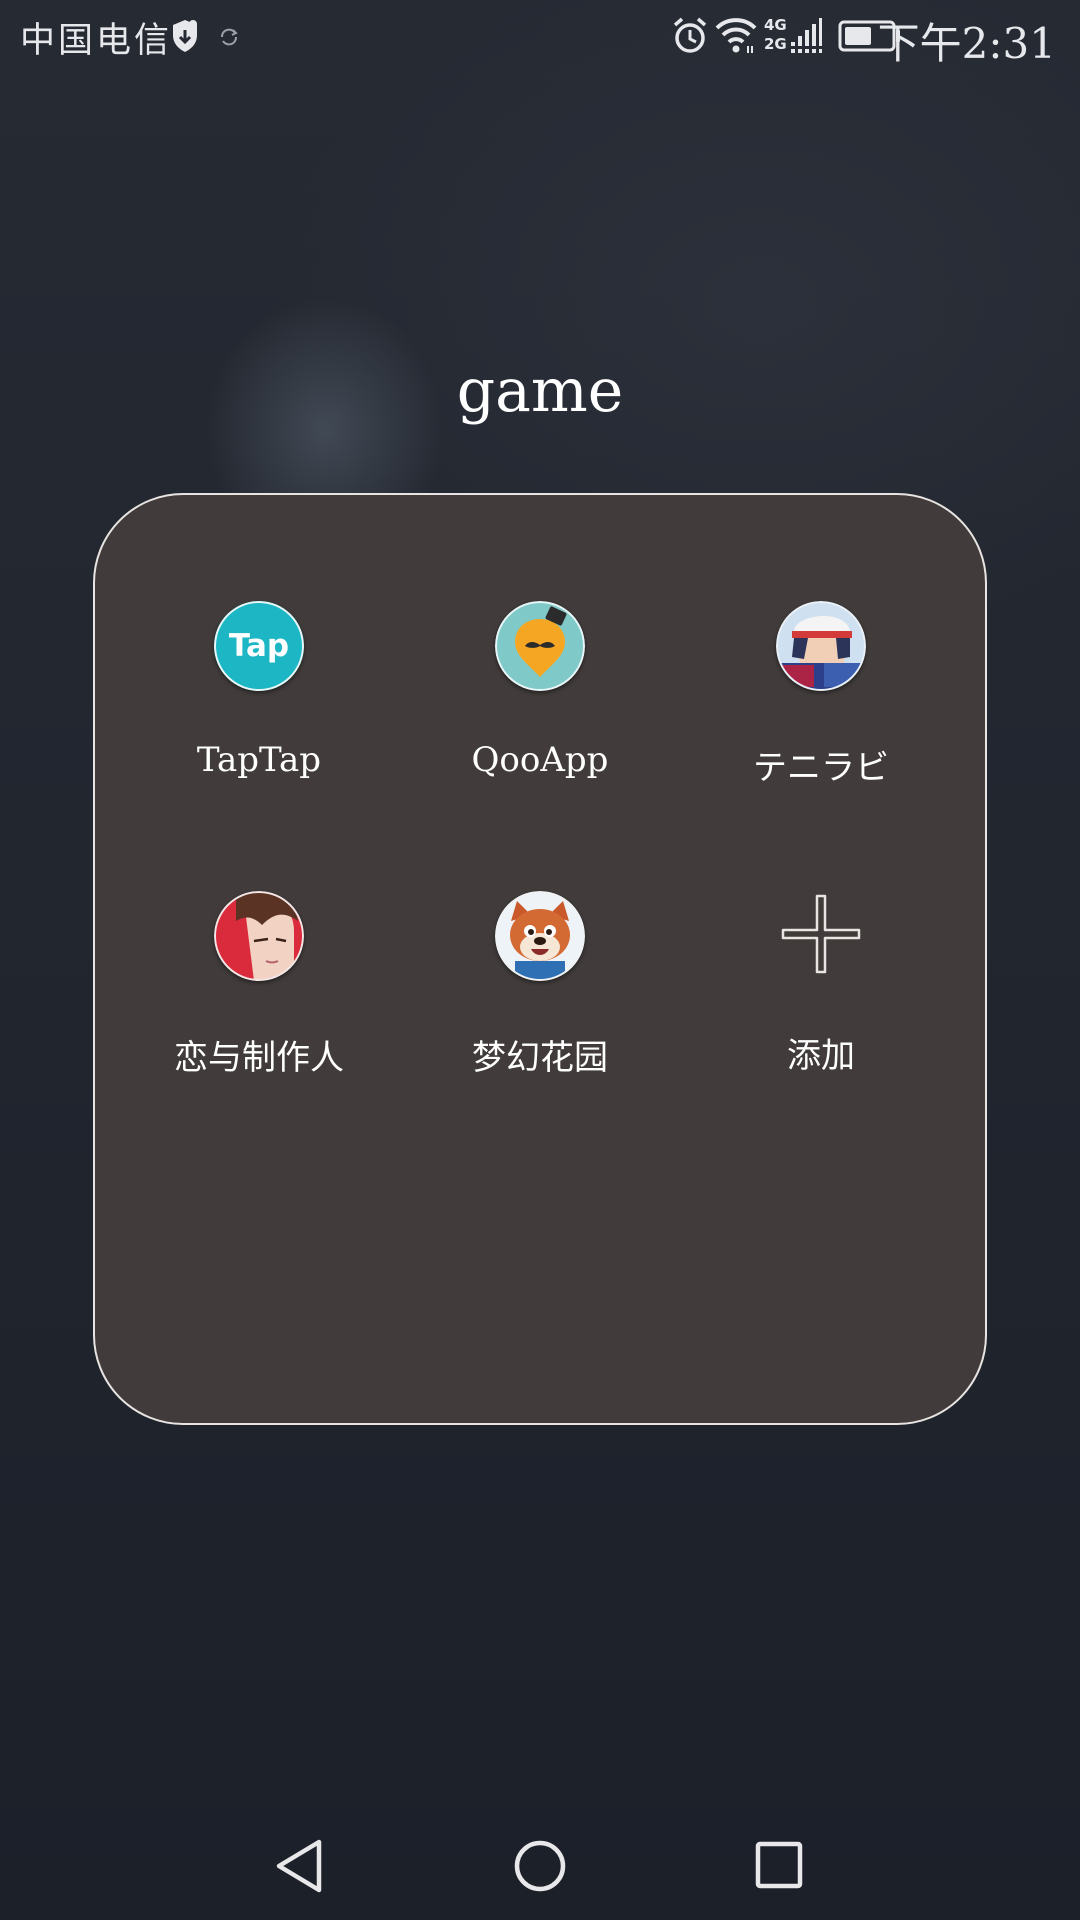 This screenshot has height=1920, width=1080. I want to click on app-qooapp: QooApp, so click(540, 637).